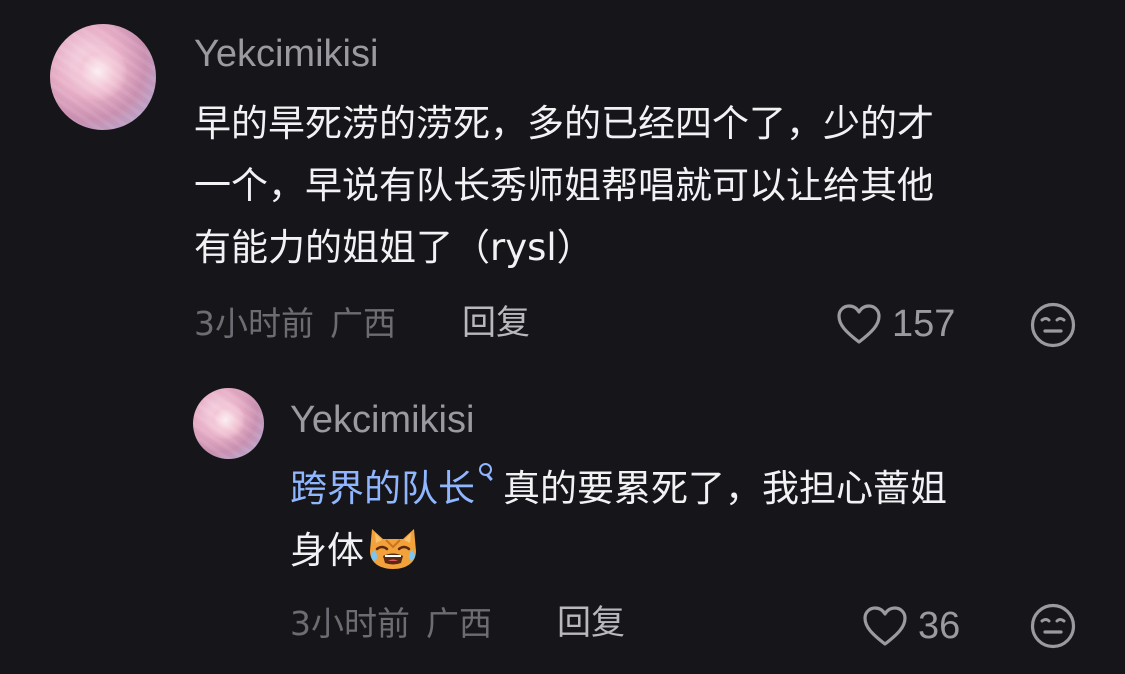 Image resolution: width=1125 pixels, height=674 pixels. Describe the element at coordinates (924, 324) in the screenshot. I see `like-count: 157` at that location.